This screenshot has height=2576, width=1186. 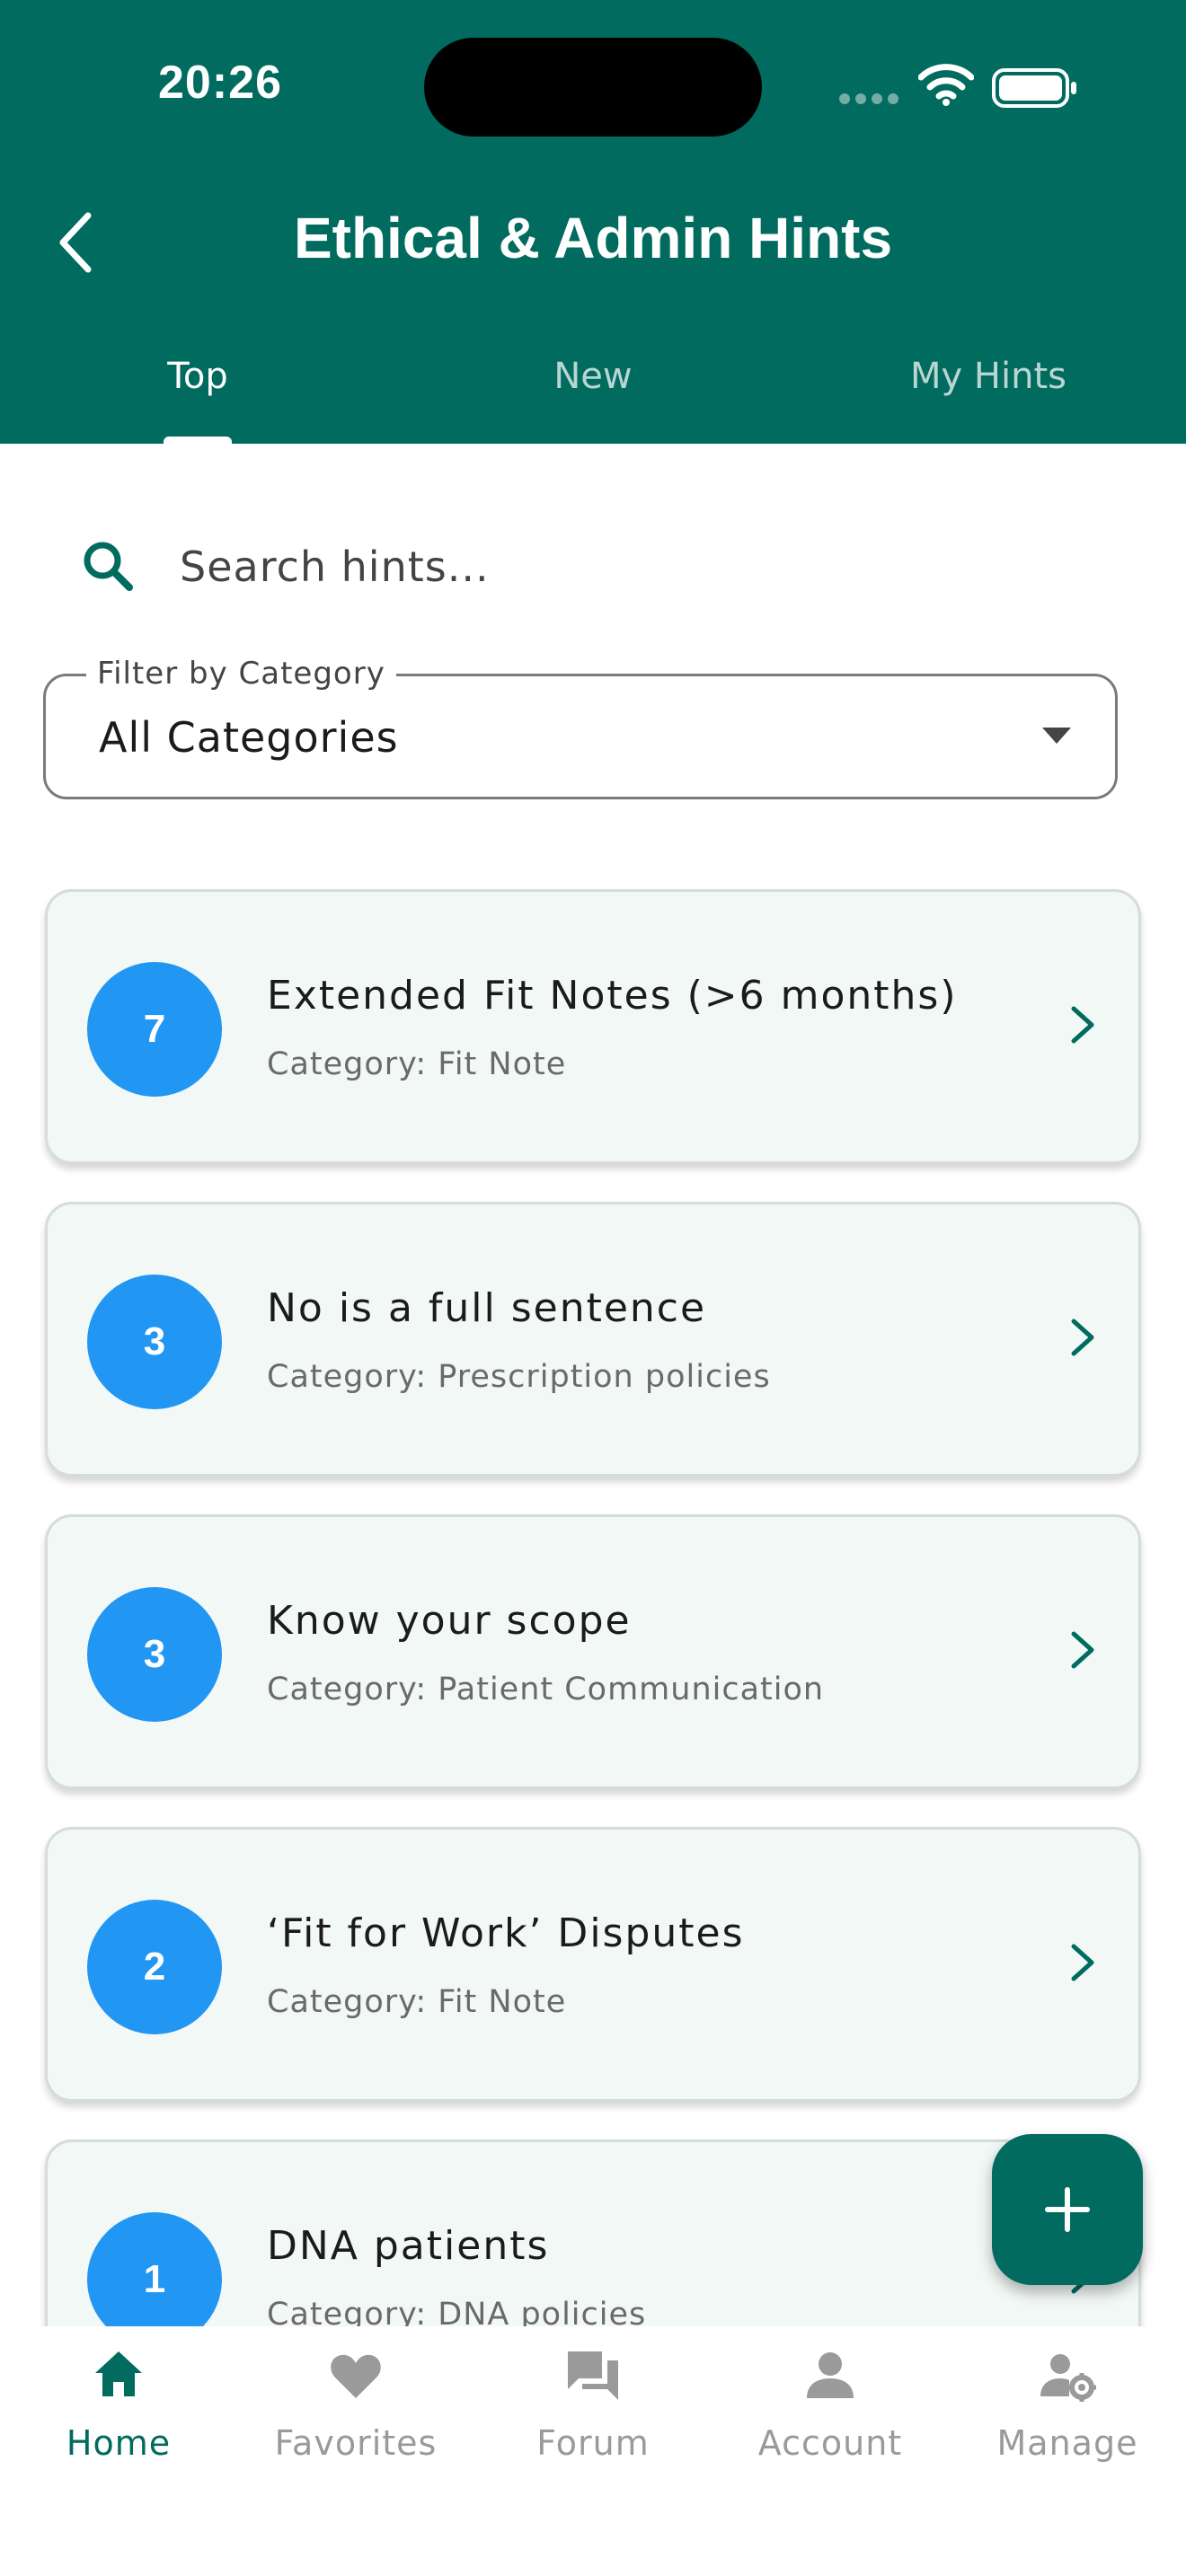 What do you see at coordinates (593, 376) in the screenshot?
I see `tab-new: New` at bounding box center [593, 376].